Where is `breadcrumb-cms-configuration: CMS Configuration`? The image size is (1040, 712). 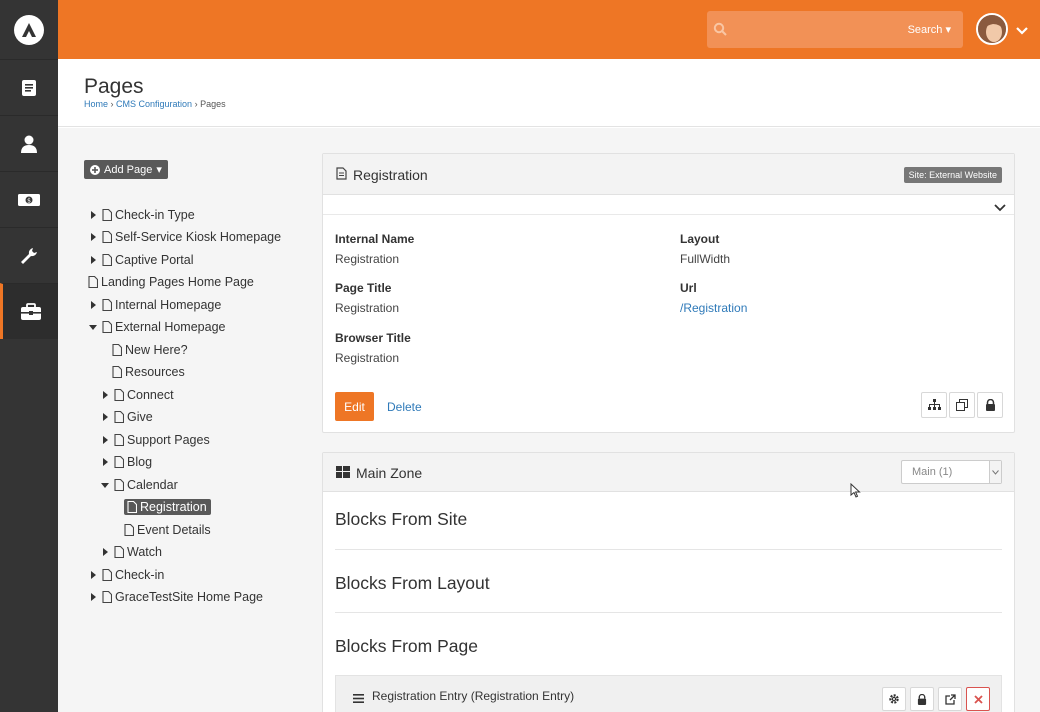 breadcrumb-cms-configuration: CMS Configuration is located at coordinates (154, 104).